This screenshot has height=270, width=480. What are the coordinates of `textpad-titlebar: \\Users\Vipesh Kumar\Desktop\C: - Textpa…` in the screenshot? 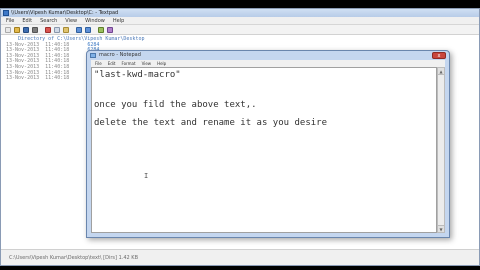 It's located at (240, 13).